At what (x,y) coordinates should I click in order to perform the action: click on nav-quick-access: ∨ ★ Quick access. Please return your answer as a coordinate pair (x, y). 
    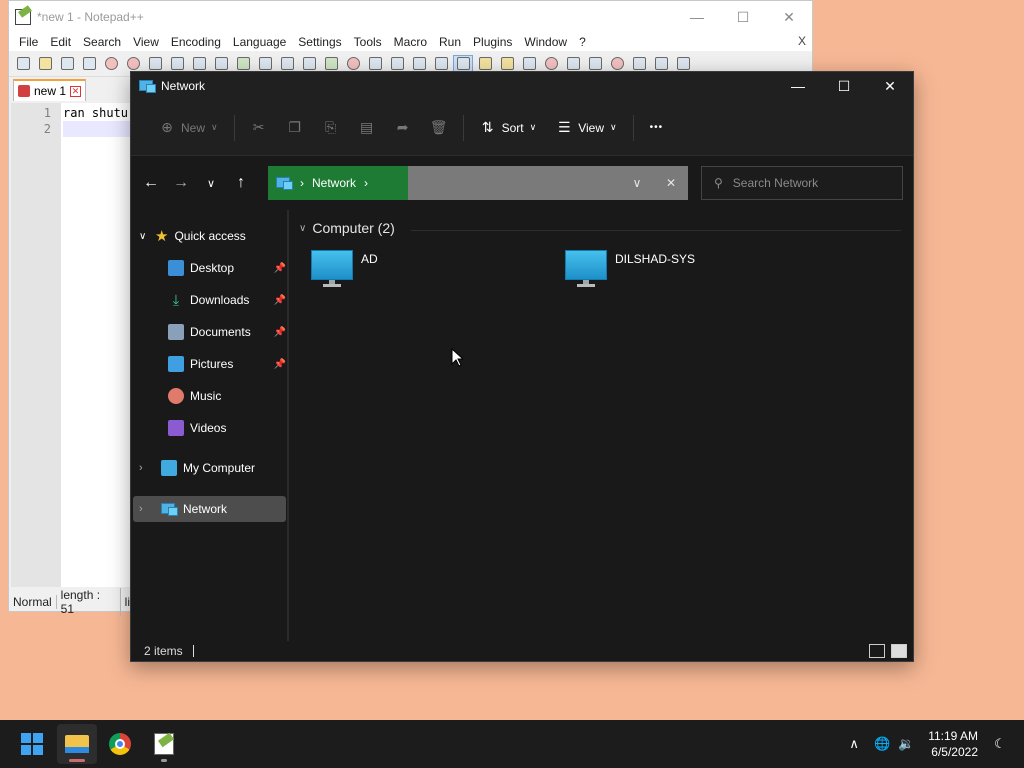
    Looking at the image, I should click on (192, 236).